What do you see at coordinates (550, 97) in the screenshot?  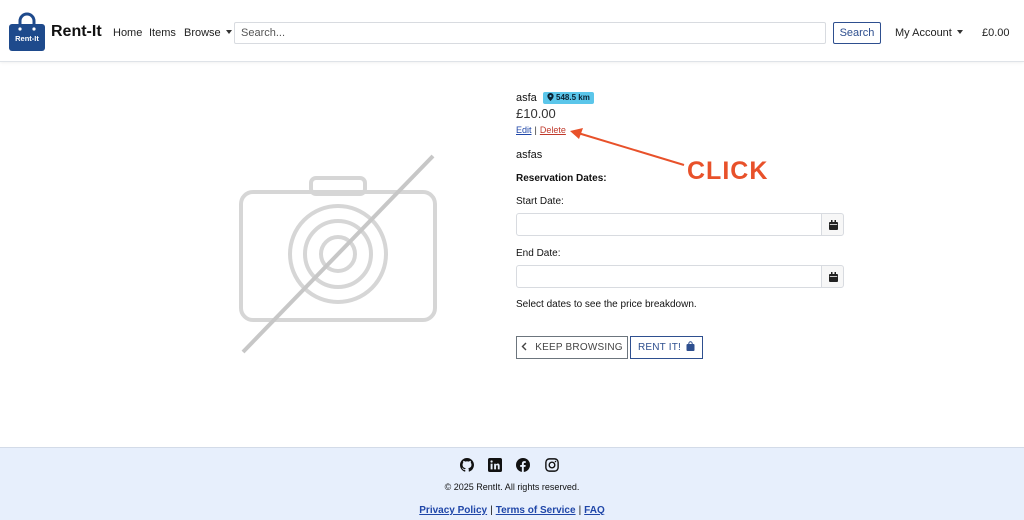 I see `map-pin-icon` at bounding box center [550, 97].